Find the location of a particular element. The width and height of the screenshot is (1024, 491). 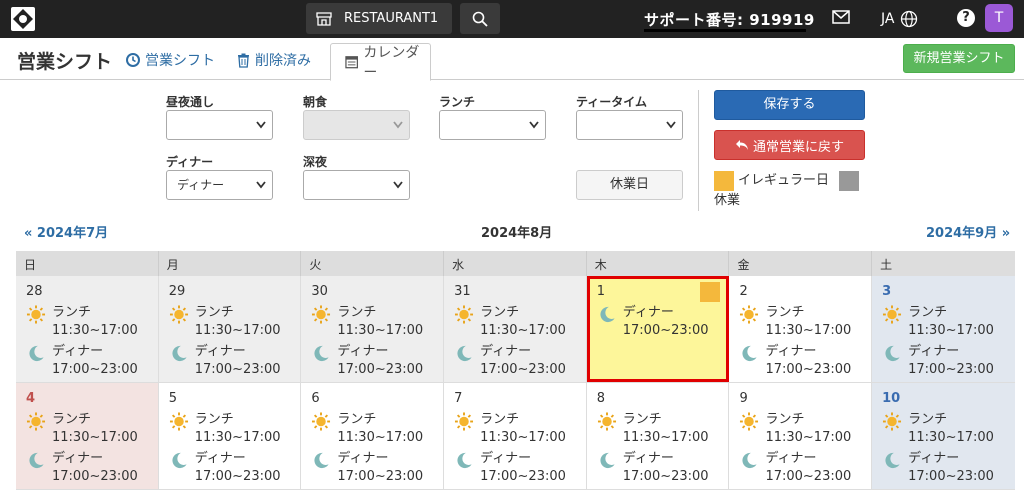

support-underline is located at coordinates (725, 30).